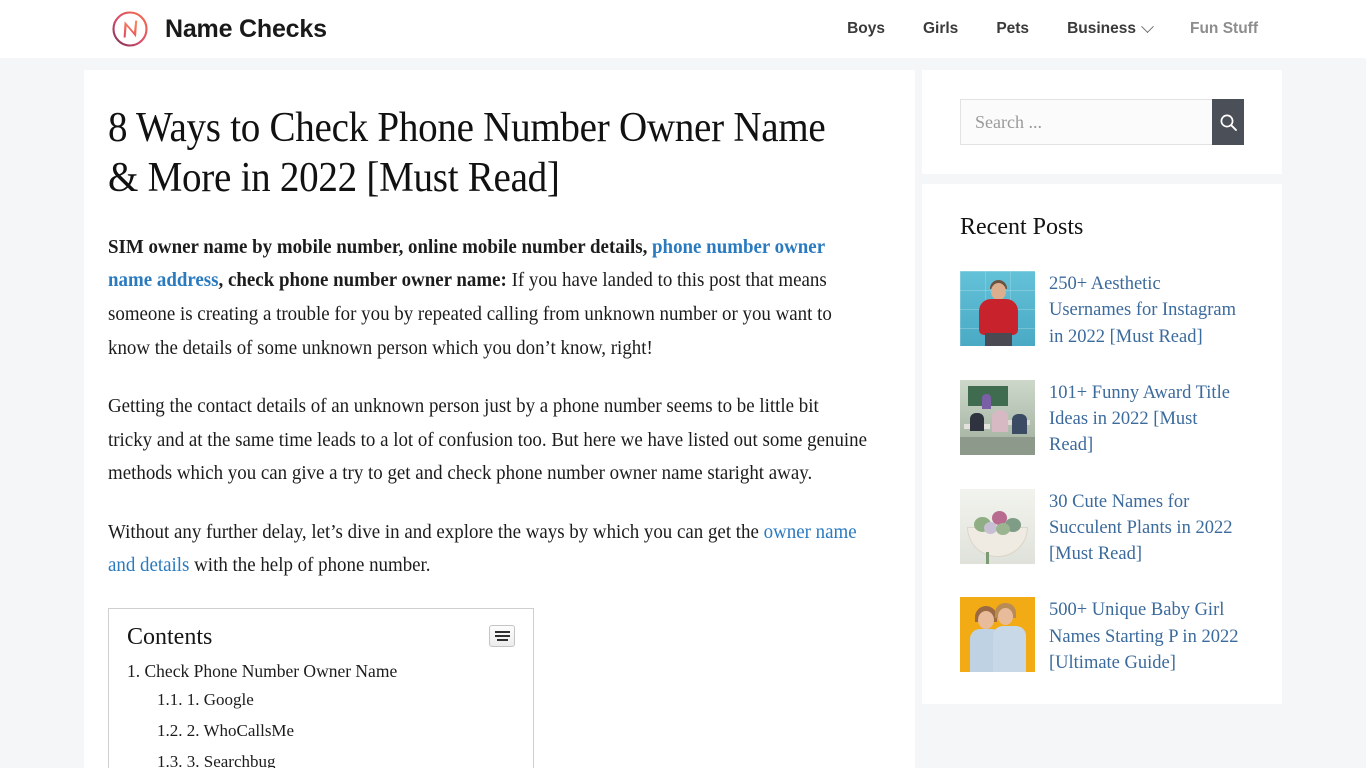  I want to click on toc-header: Contents, so click(321, 637).